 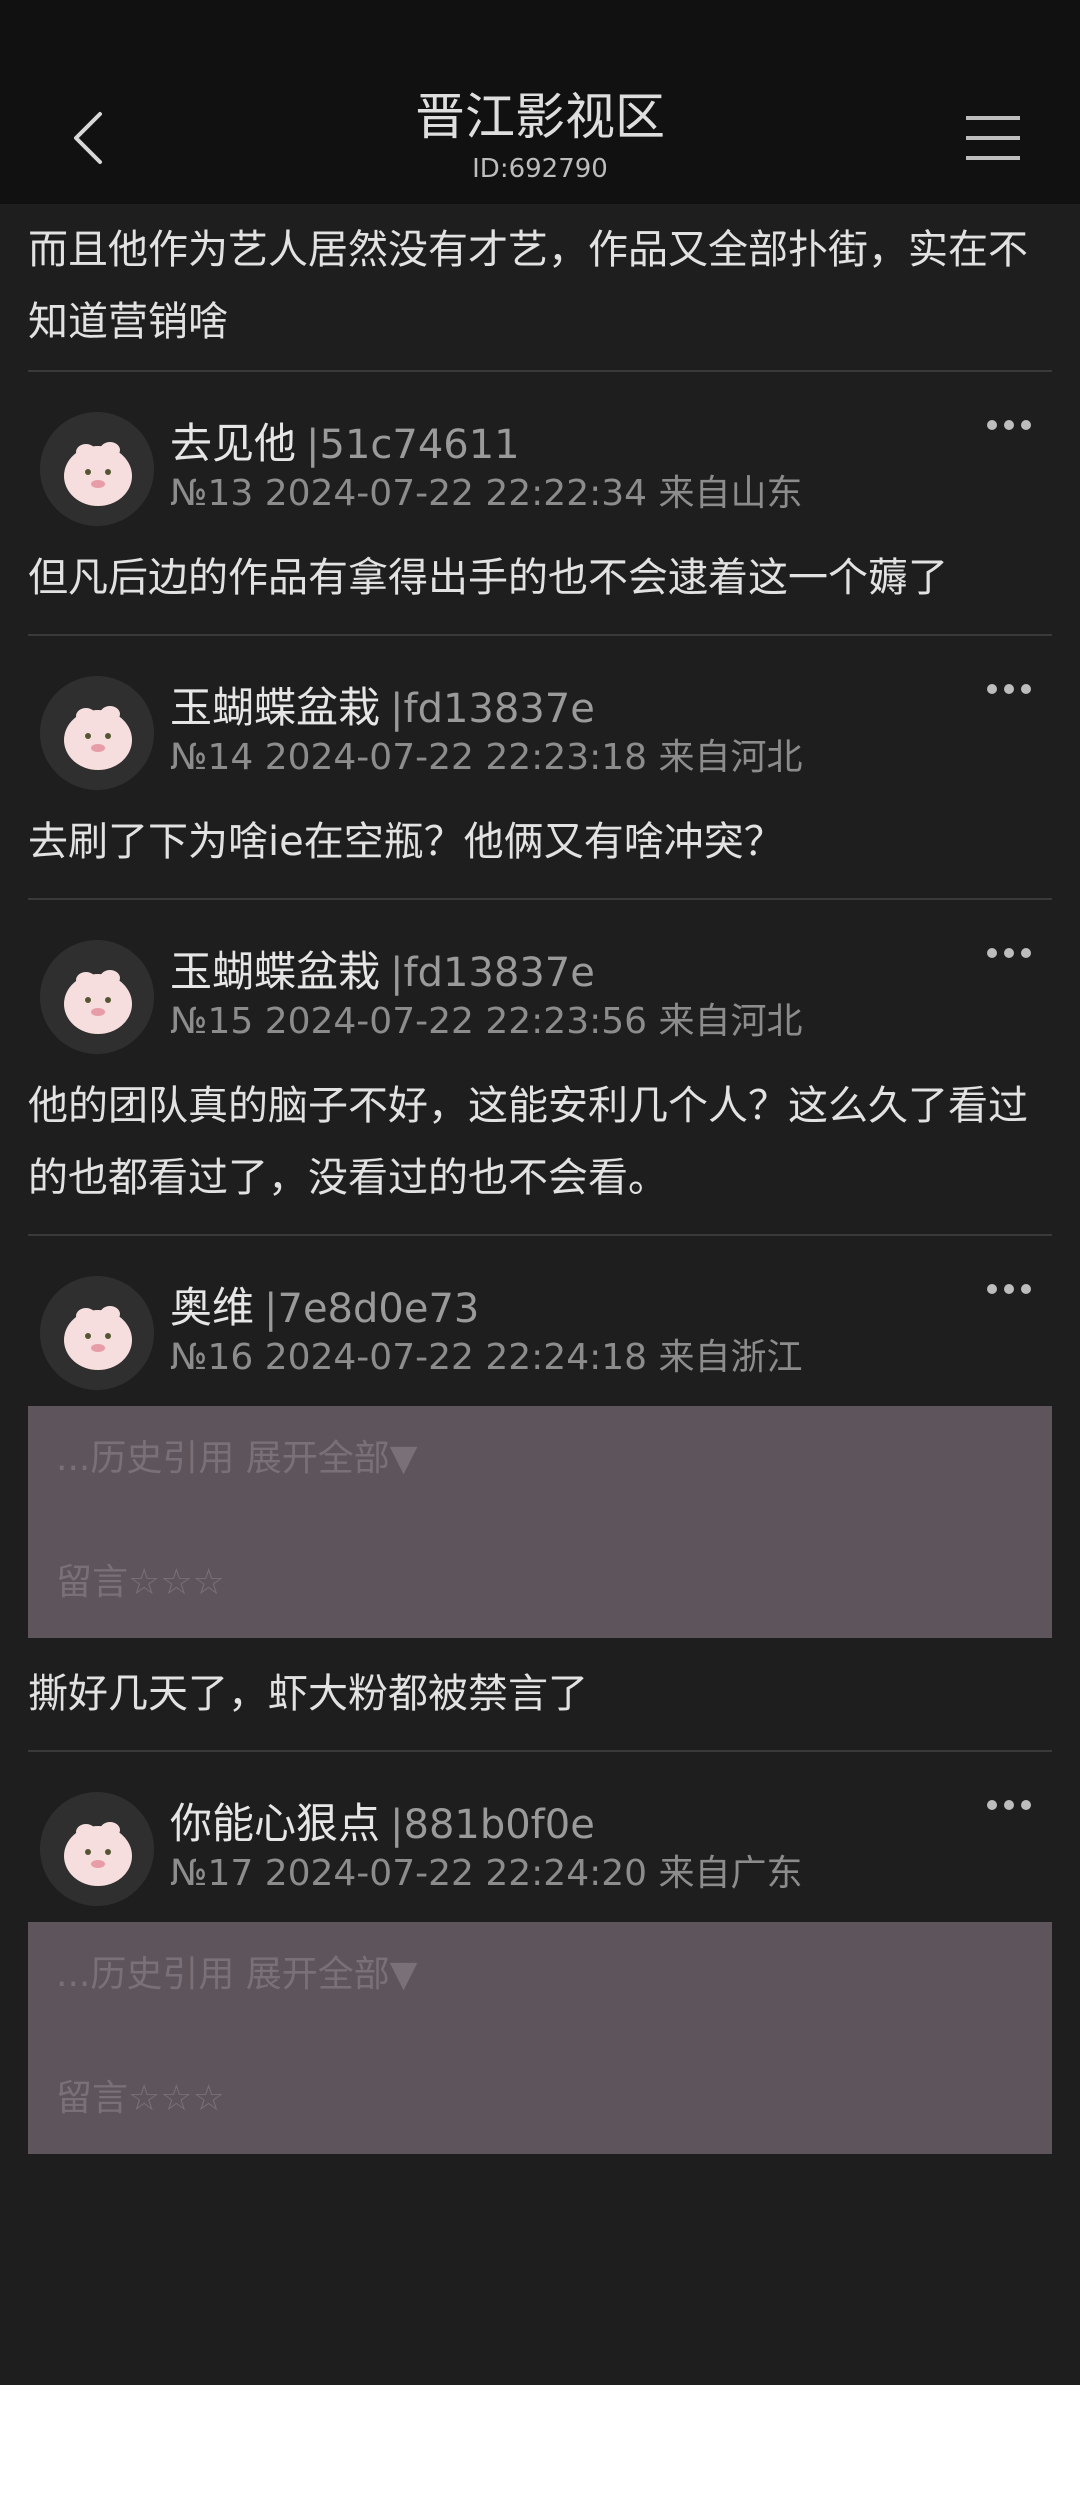 I want to click on author-name: 你能心狠点 |881b0f0e, so click(x=382, y=1823).